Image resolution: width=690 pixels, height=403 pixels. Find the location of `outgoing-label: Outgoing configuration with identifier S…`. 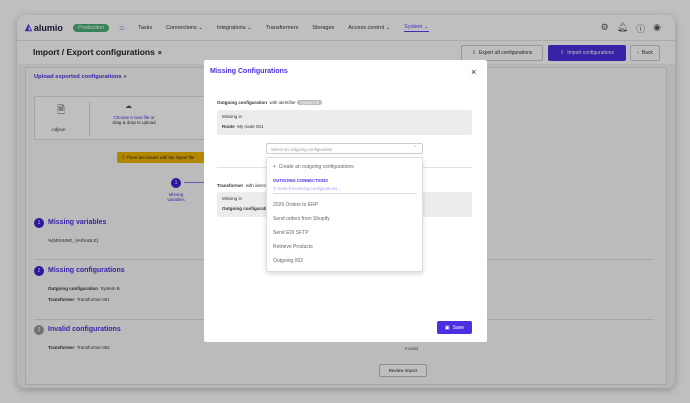

outgoing-label: Outgoing configuration with identifier S… is located at coordinates (270, 102).